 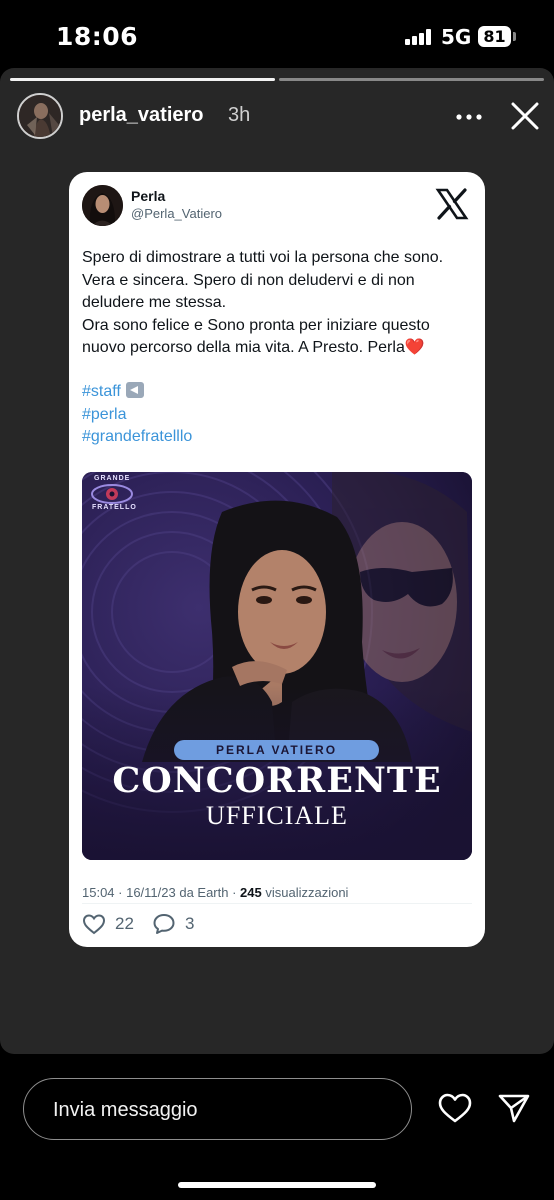 What do you see at coordinates (102, 205) in the screenshot?
I see `tweet-avatar` at bounding box center [102, 205].